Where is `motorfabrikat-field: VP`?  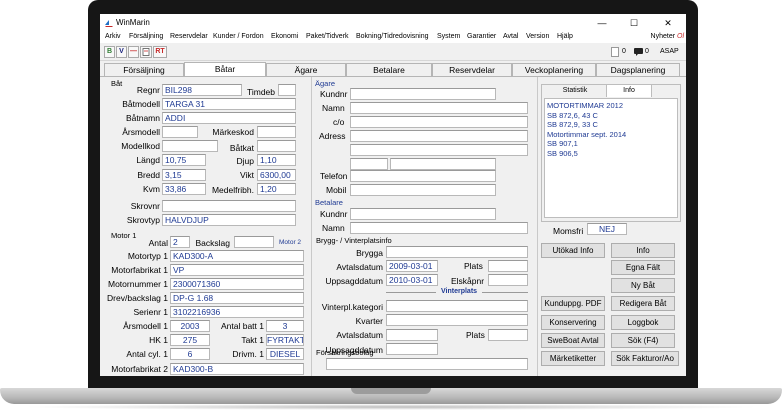 motorfabrikat-field: VP is located at coordinates (237, 270).